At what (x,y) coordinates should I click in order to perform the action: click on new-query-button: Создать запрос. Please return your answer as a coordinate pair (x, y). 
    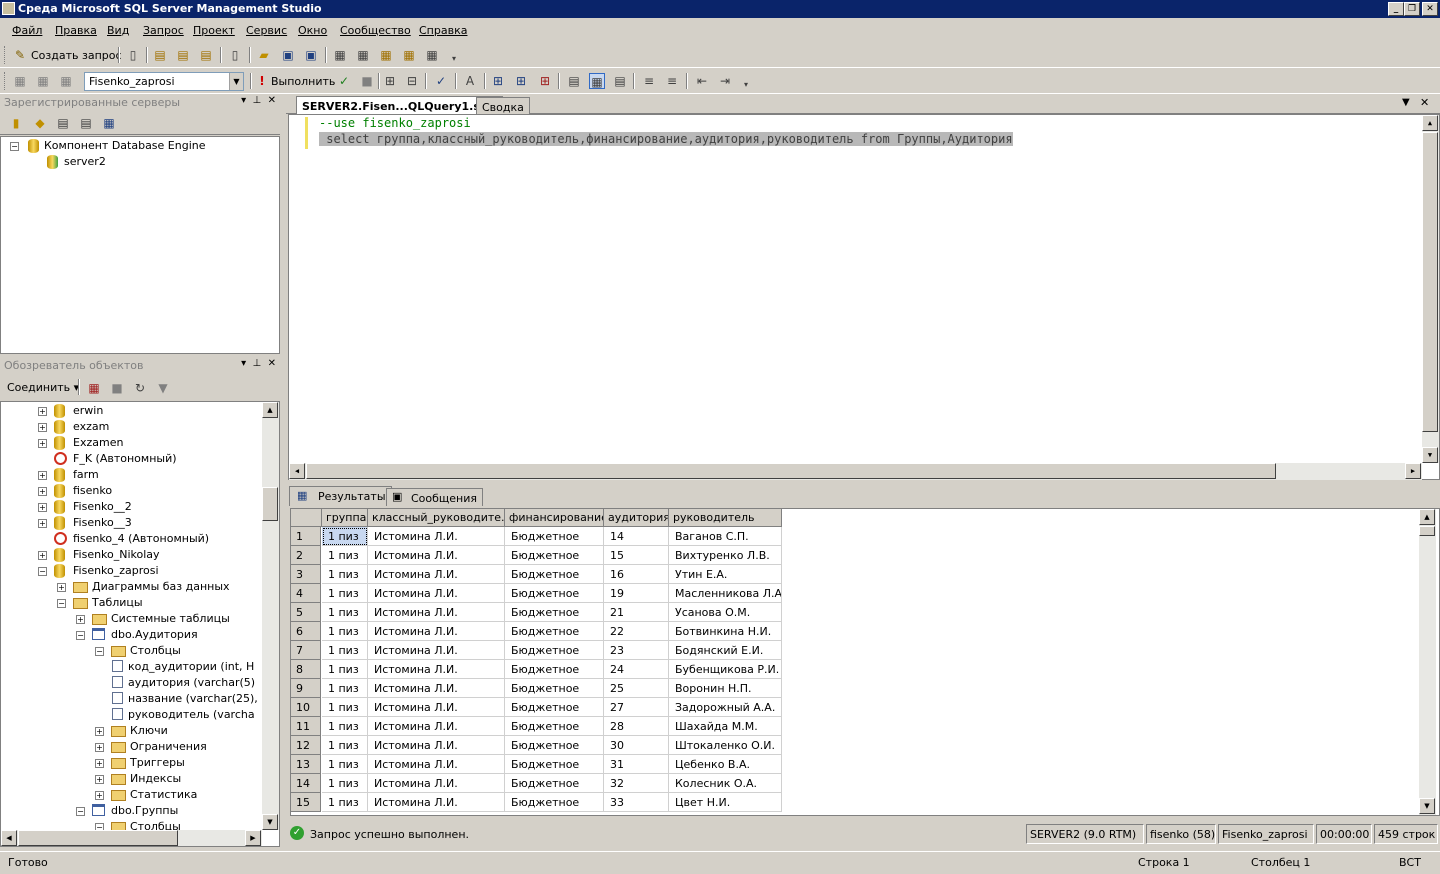
    Looking at the image, I should click on (76, 55).